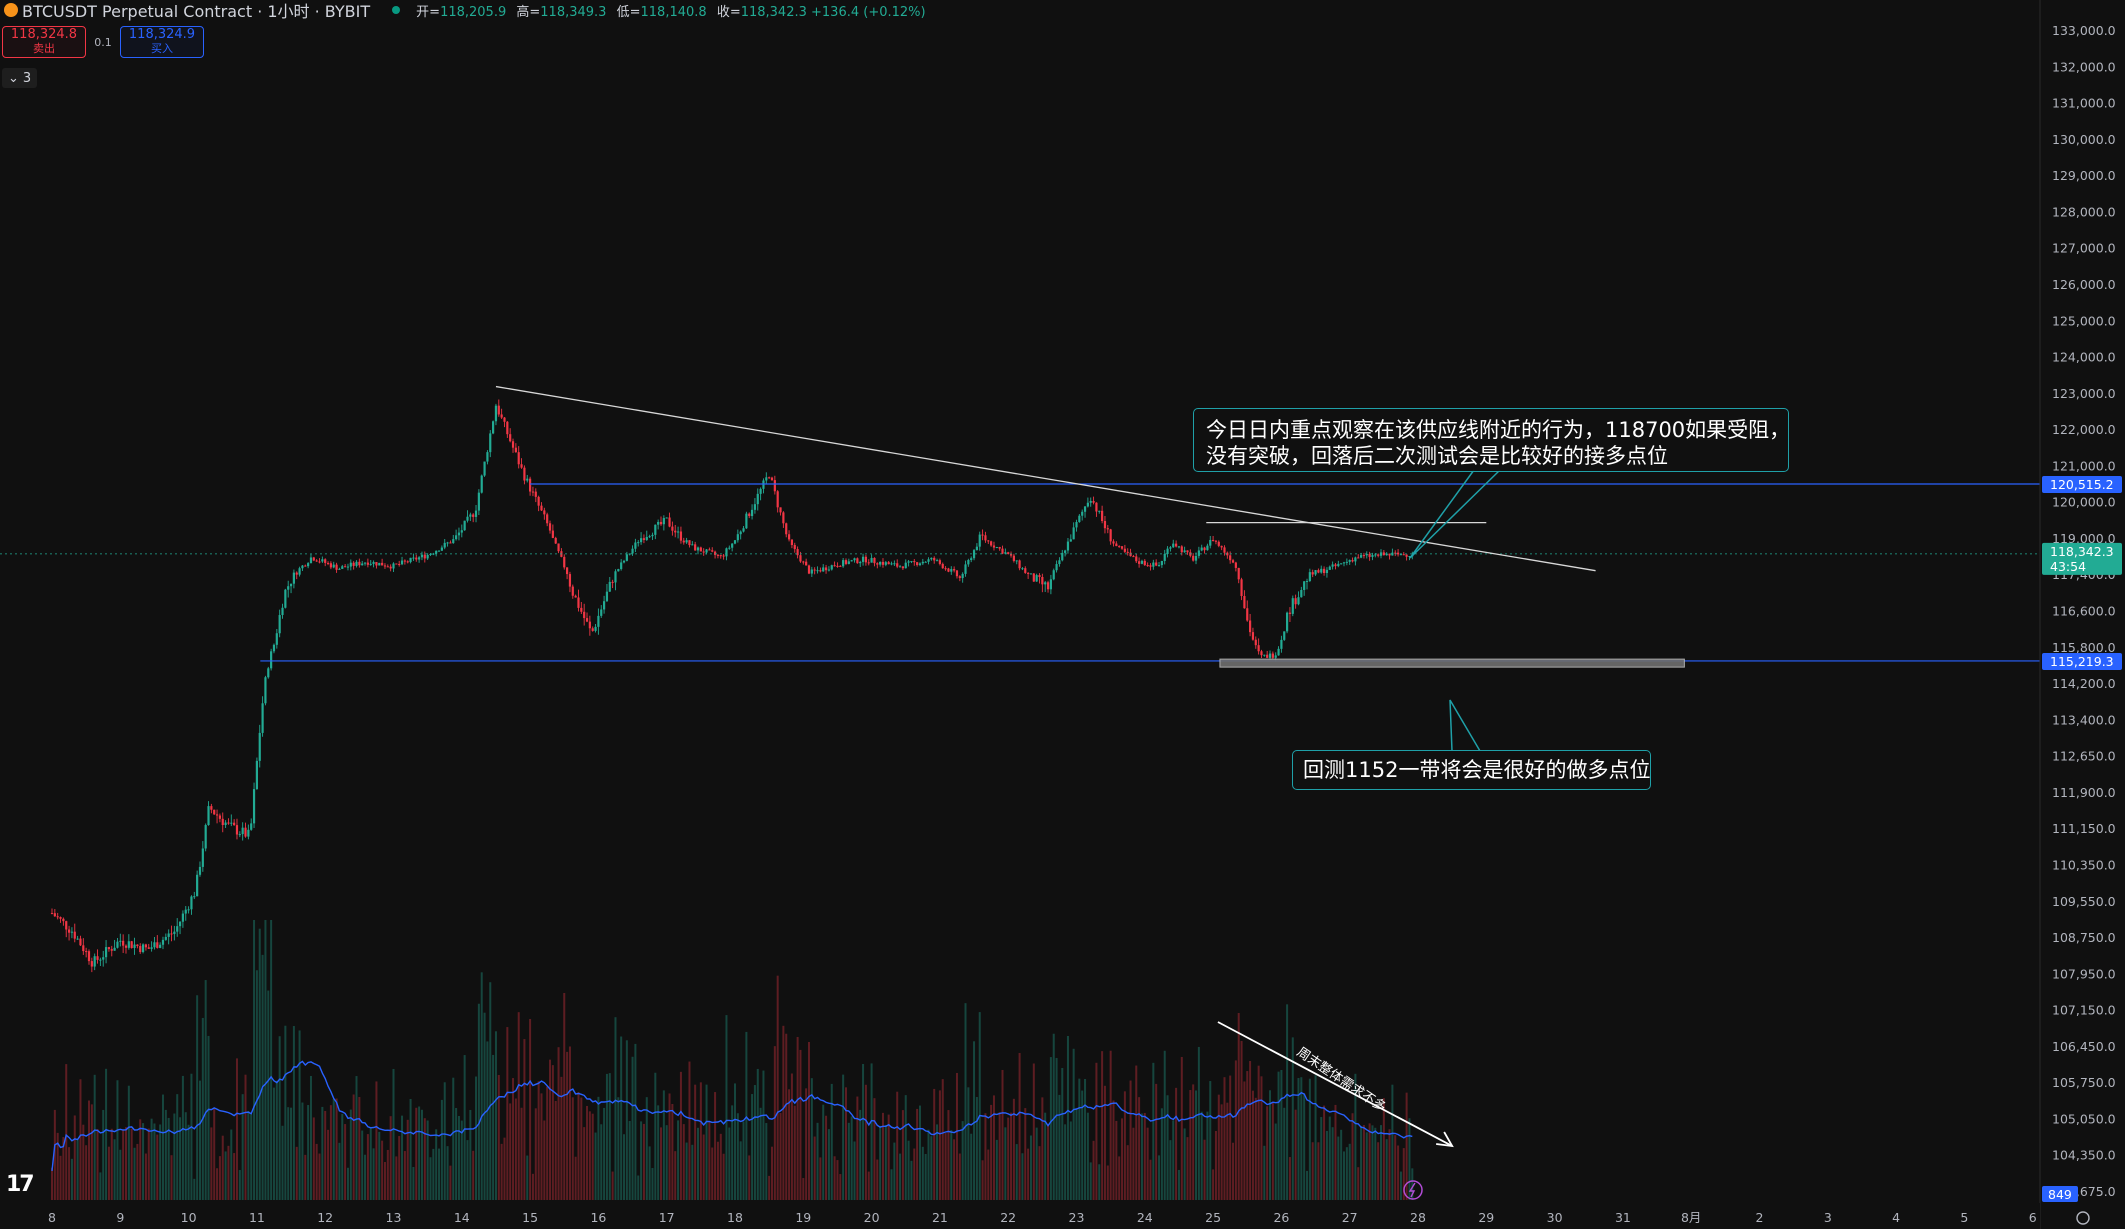  Describe the element at coordinates (1341, 1079) in the screenshot. I see `arrow-note: 周末整体需求不多` at that location.